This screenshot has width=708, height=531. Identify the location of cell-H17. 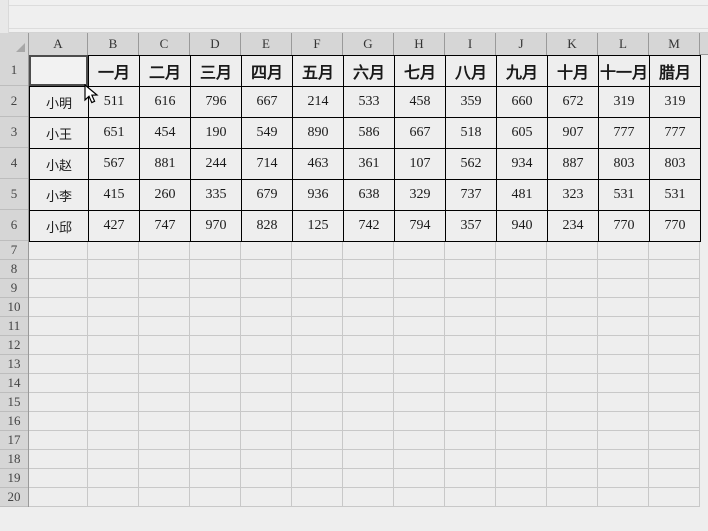
(419, 440).